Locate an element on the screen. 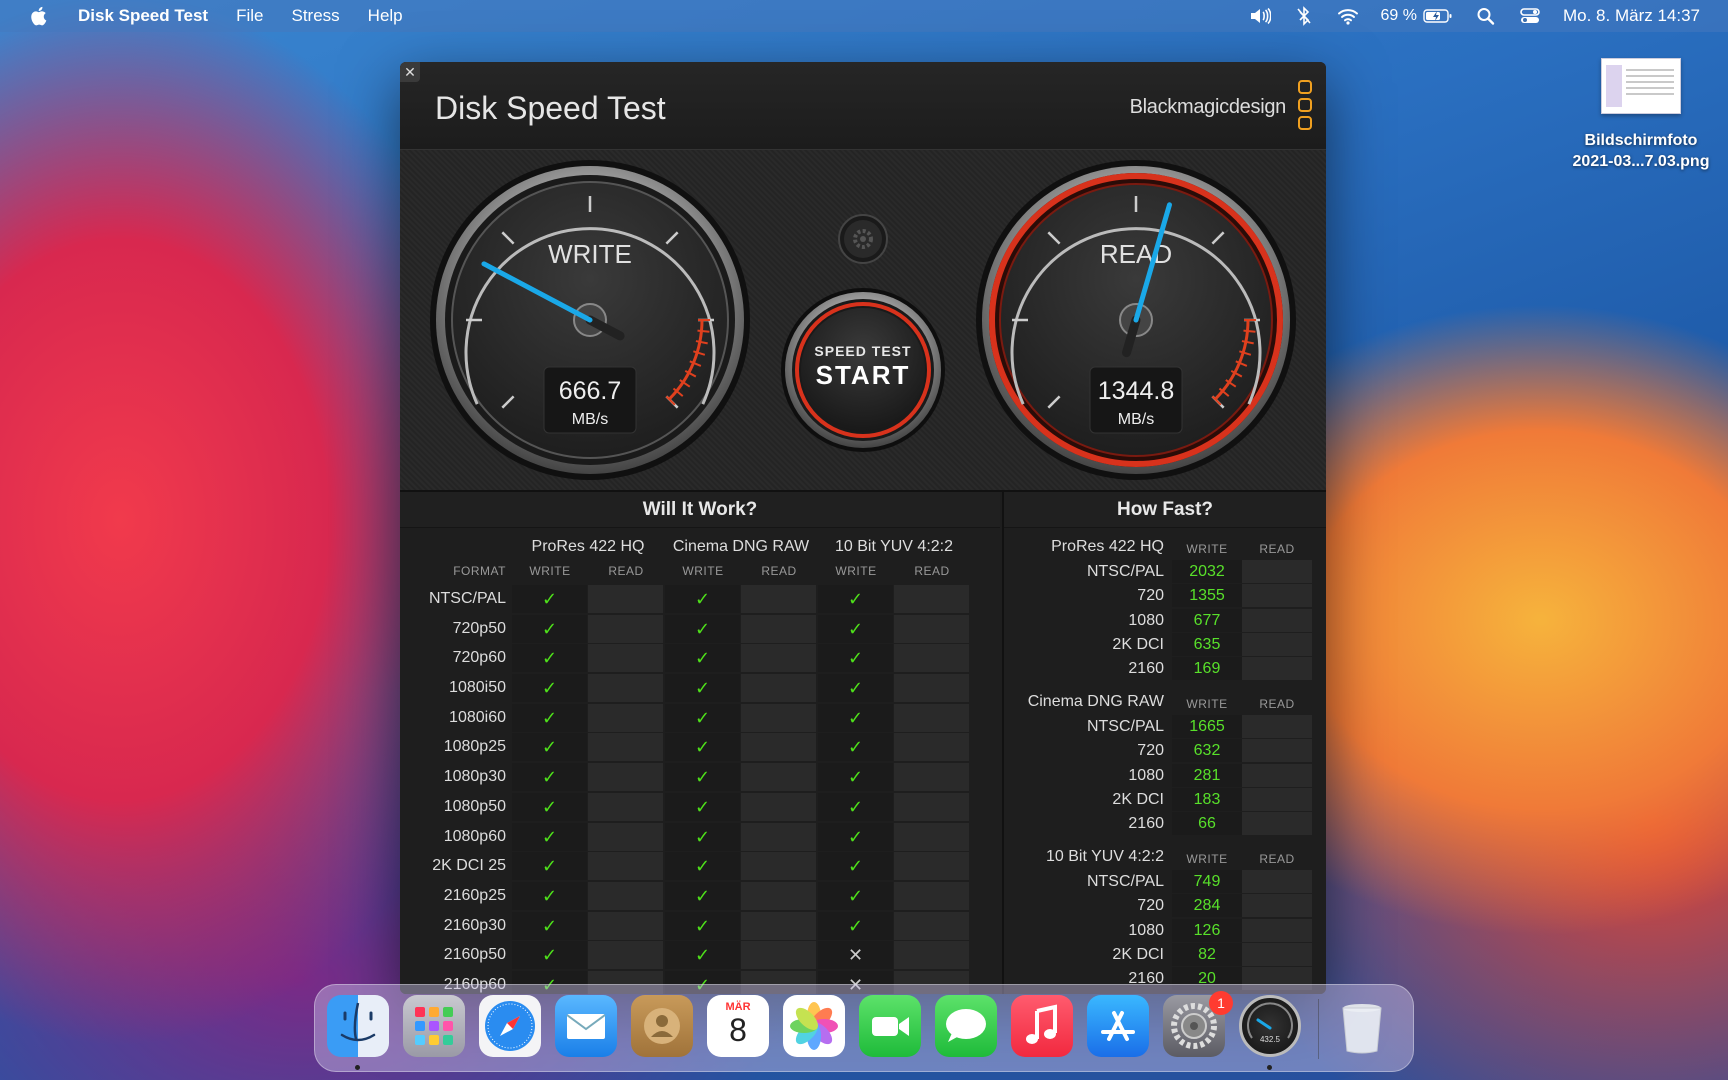 This screenshot has height=1080, width=1728. format-label: 2160p25 is located at coordinates (474, 895).